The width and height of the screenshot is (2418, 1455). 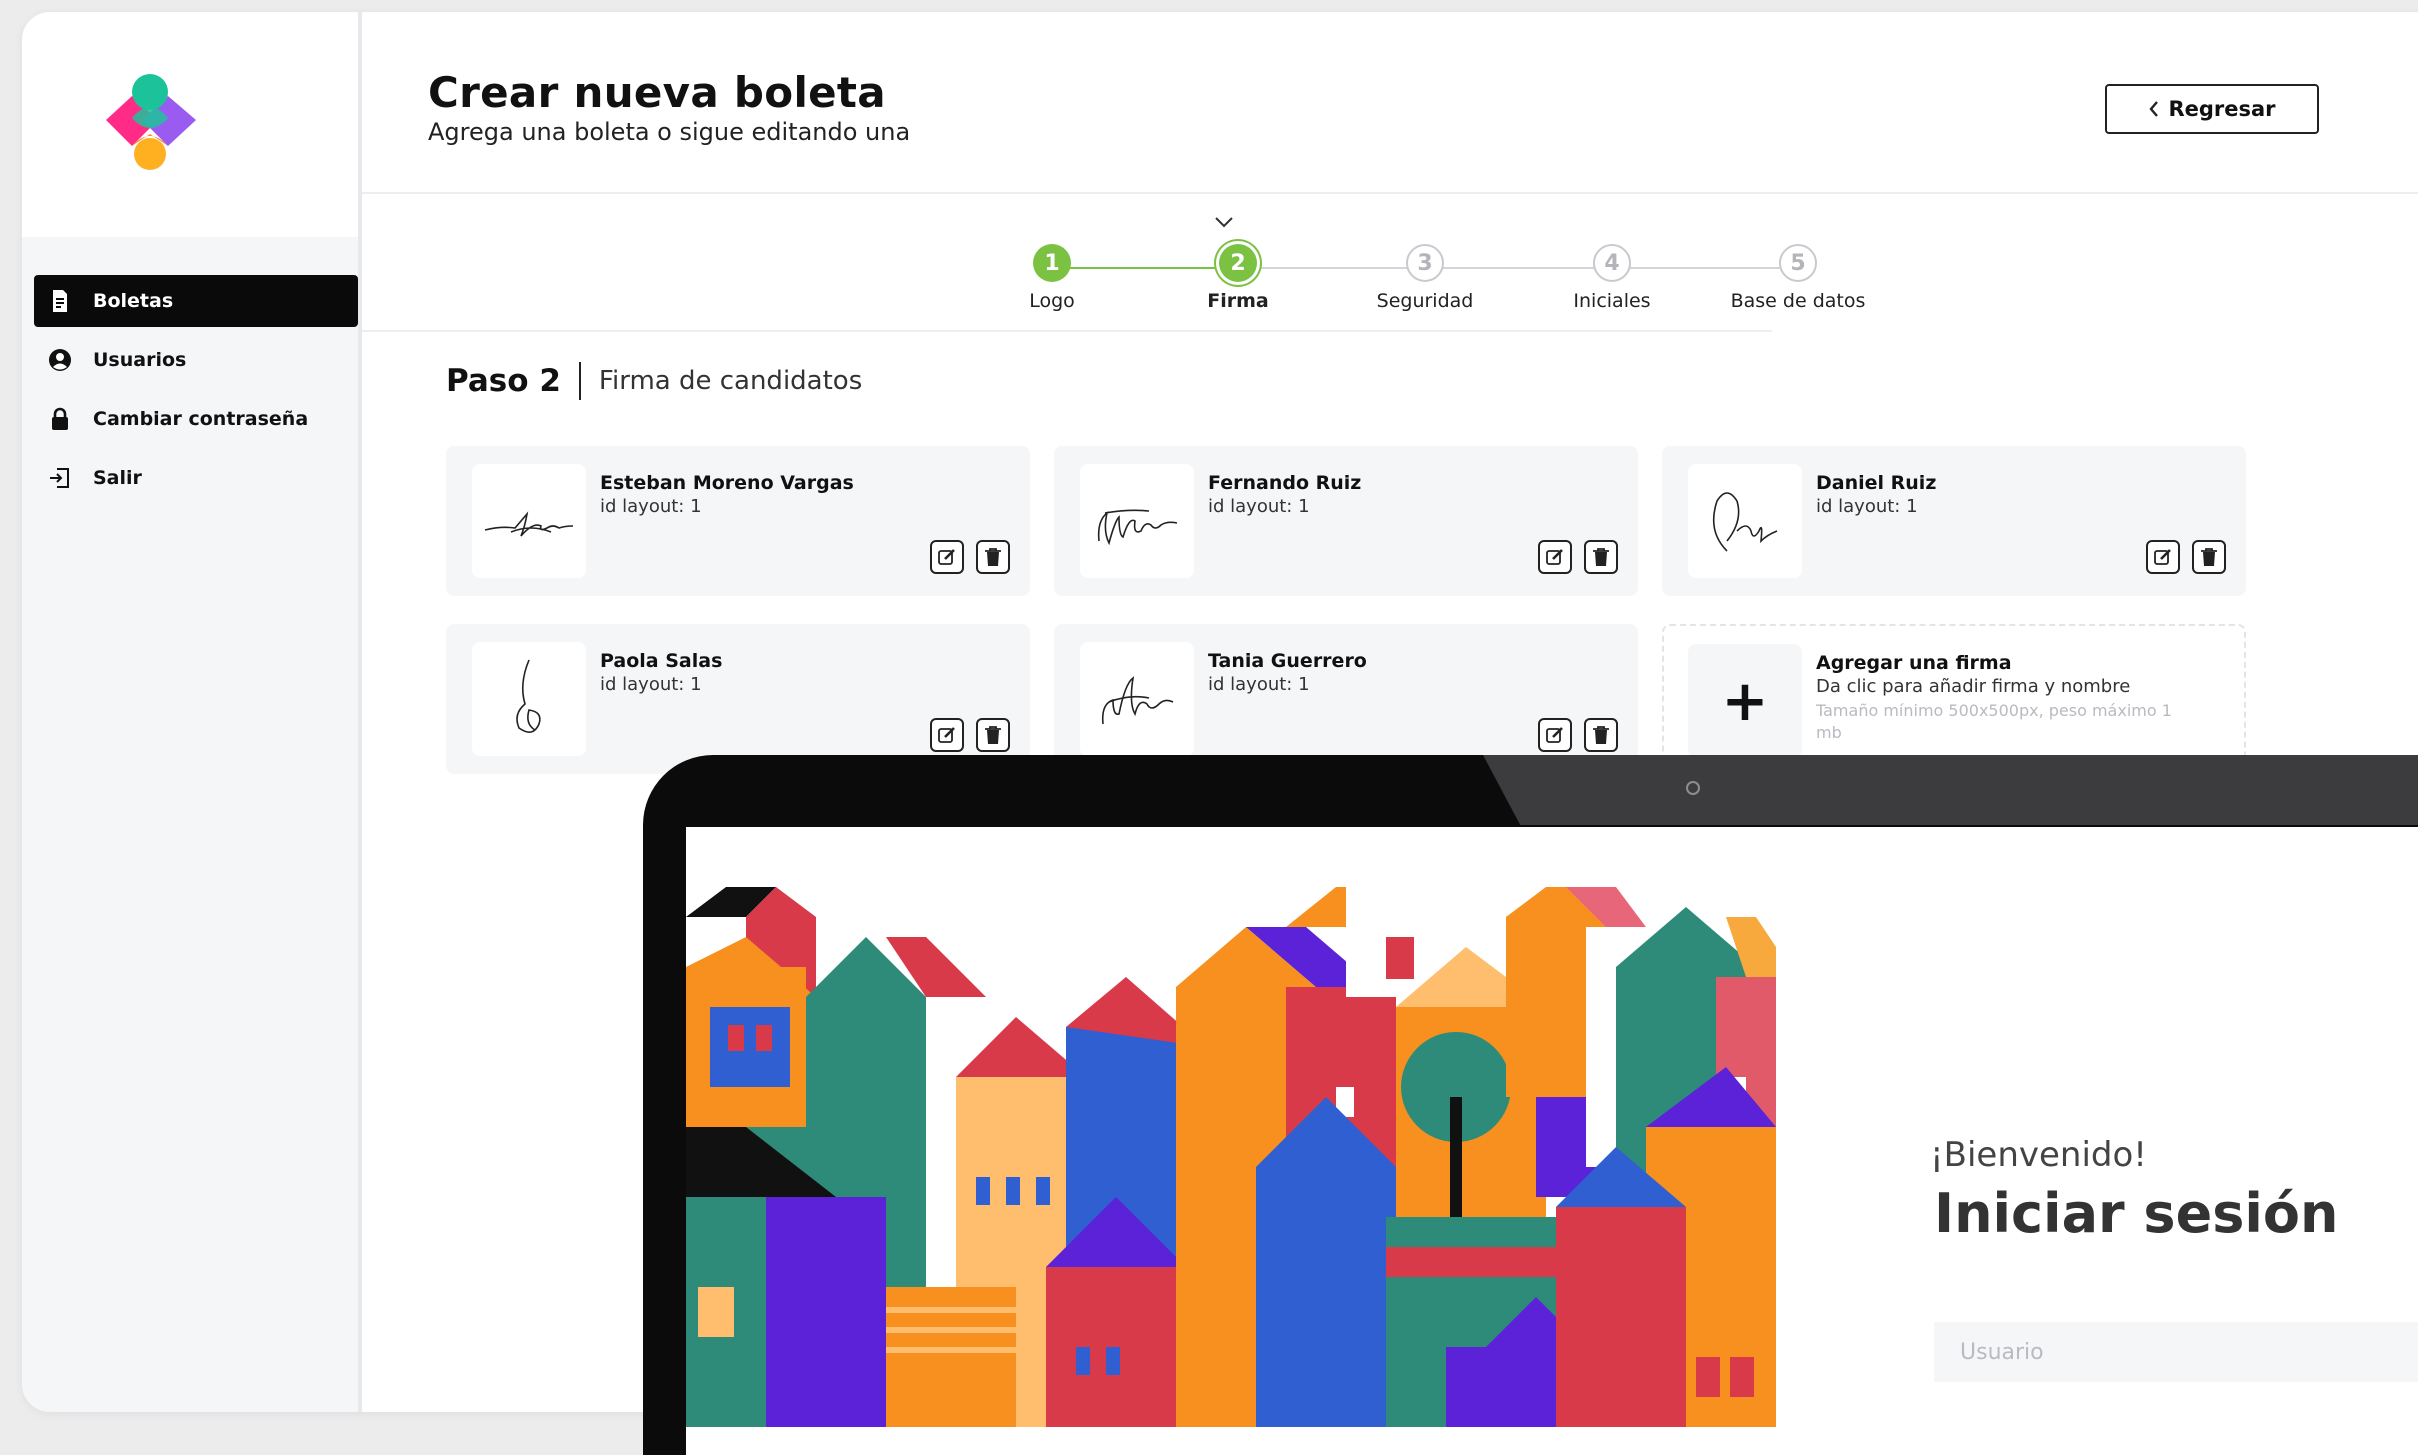 I want to click on step-number: 3, so click(x=1425, y=263).